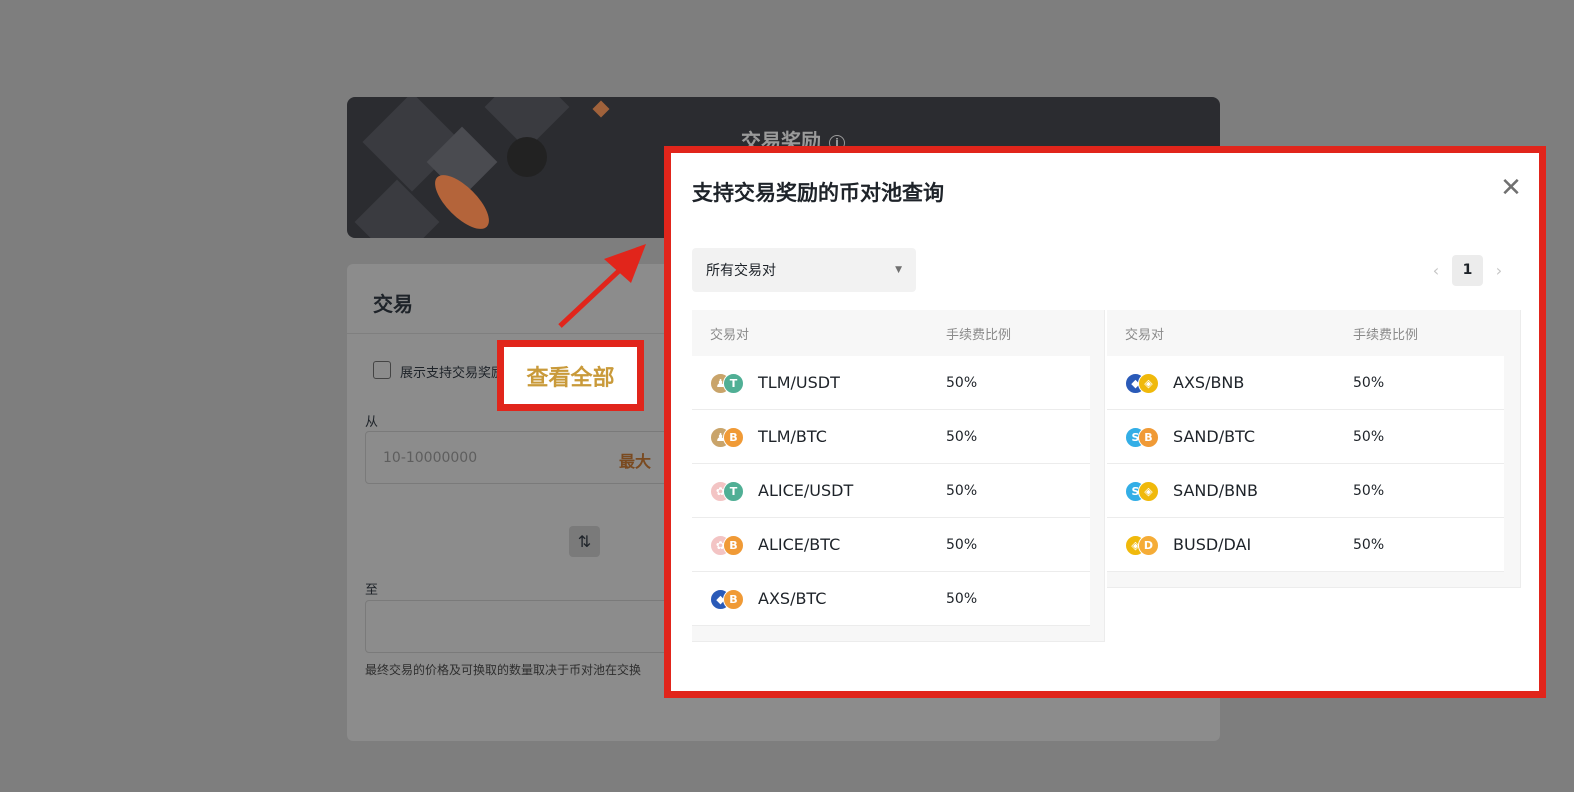  What do you see at coordinates (525, 626) in the screenshot?
I see `to-amount-input` at bounding box center [525, 626].